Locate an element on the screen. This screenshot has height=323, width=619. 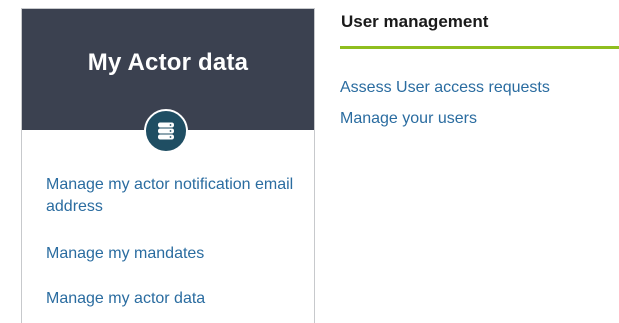
section-divider is located at coordinates (479, 47).